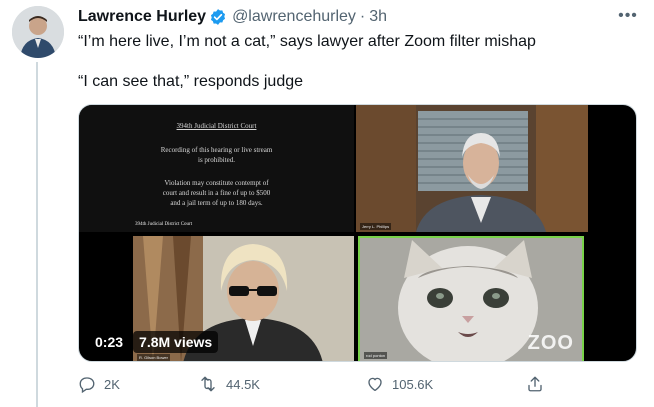  Describe the element at coordinates (216, 160) in the screenshot. I see `notice-line: is prohibited.` at that location.